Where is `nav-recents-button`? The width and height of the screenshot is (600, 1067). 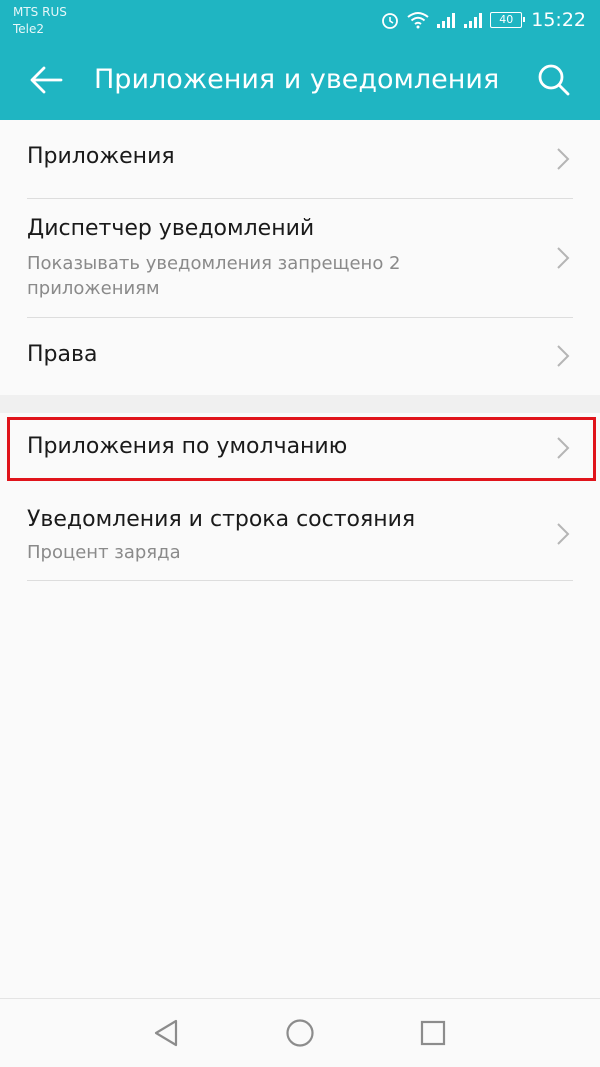
nav-recents-button is located at coordinates (433, 1033).